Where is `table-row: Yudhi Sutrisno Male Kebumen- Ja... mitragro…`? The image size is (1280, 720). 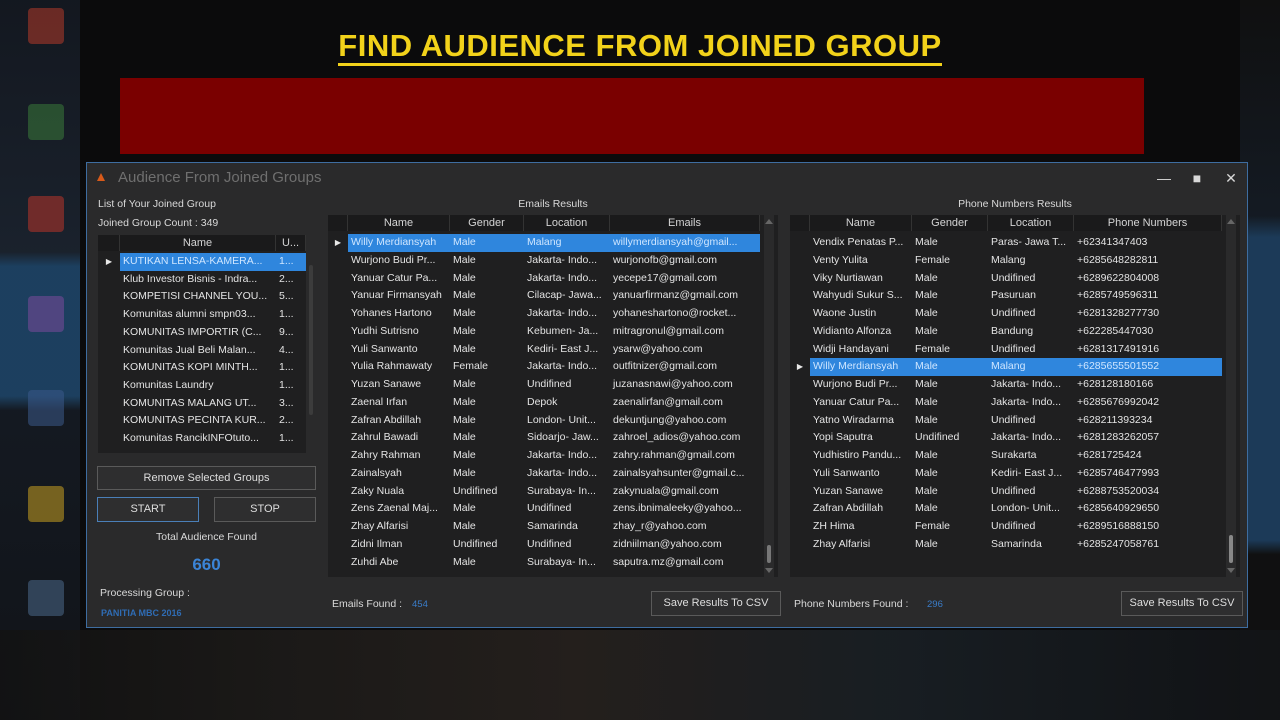 table-row: Yudhi Sutrisno Male Kebumen- Ja... mitragro… is located at coordinates (544, 332).